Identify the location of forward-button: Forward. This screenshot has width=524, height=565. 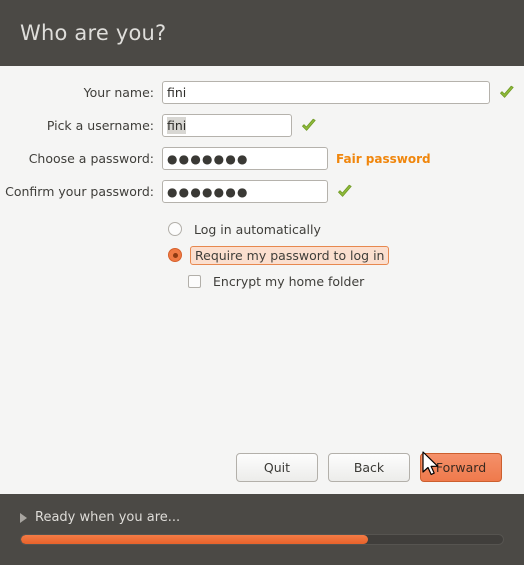
(461, 467).